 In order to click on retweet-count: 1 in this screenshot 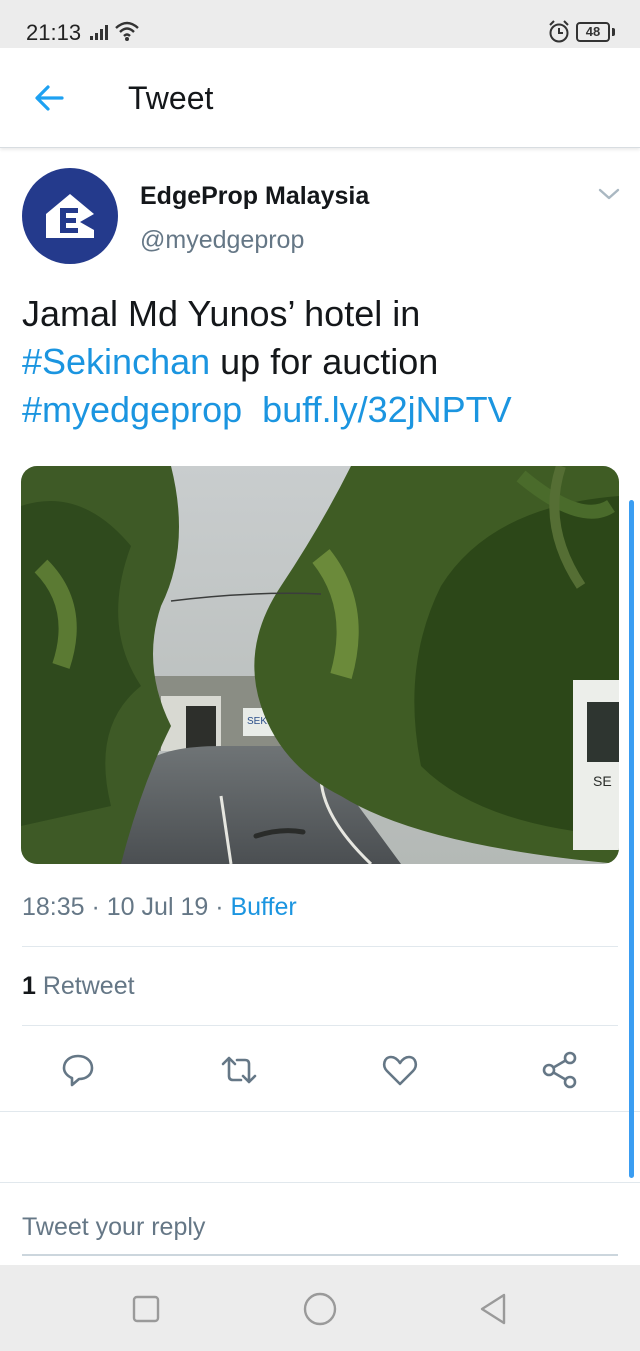, I will do `click(29, 986)`.